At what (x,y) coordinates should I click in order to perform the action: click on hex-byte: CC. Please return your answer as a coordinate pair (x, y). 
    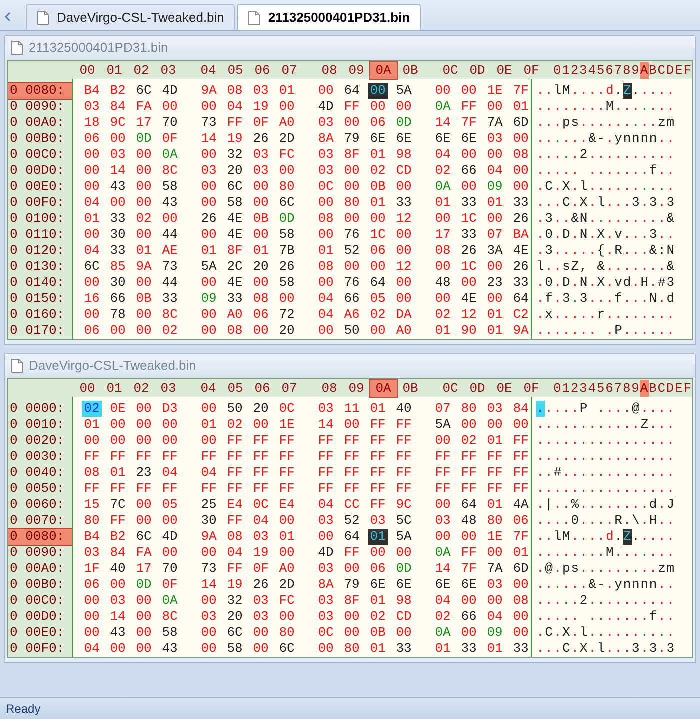
    Looking at the image, I should click on (352, 505).